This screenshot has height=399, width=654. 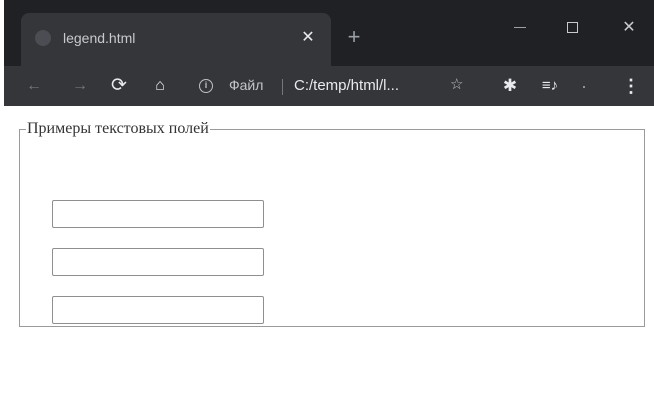 I want to click on minimize-icon, so click(x=520, y=28).